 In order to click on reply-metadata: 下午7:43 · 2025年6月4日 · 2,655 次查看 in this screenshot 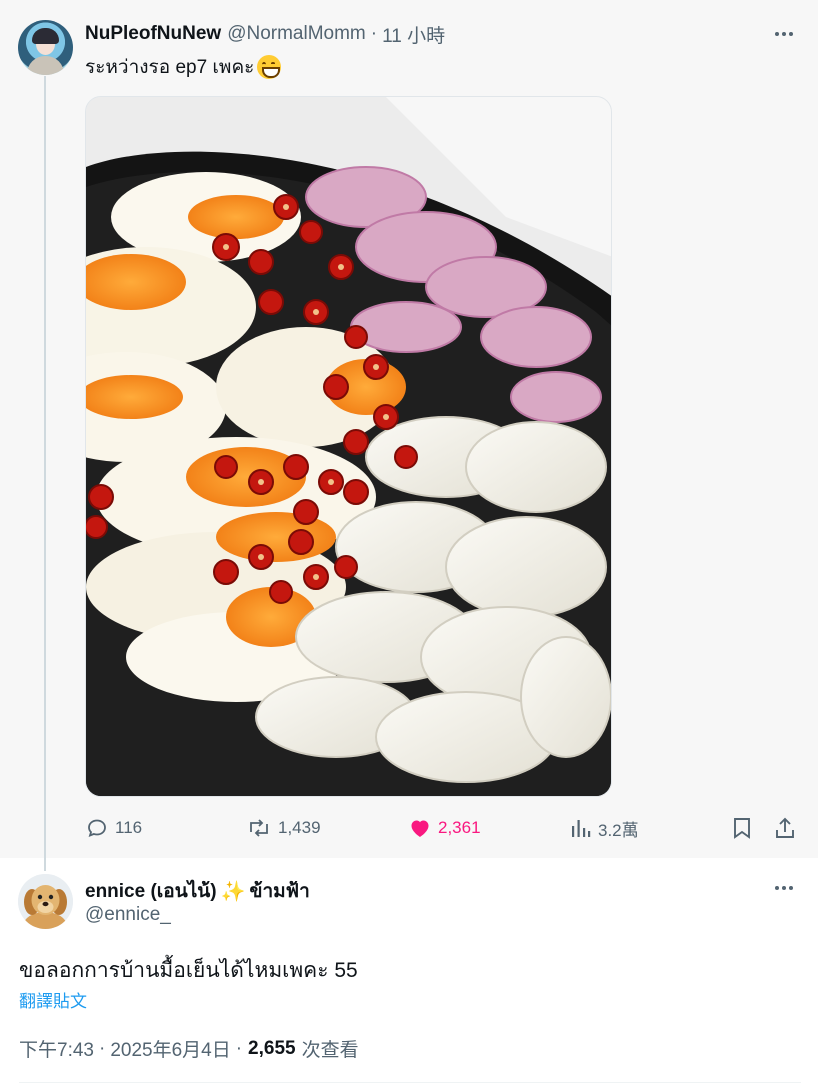, I will do `click(189, 1048)`.